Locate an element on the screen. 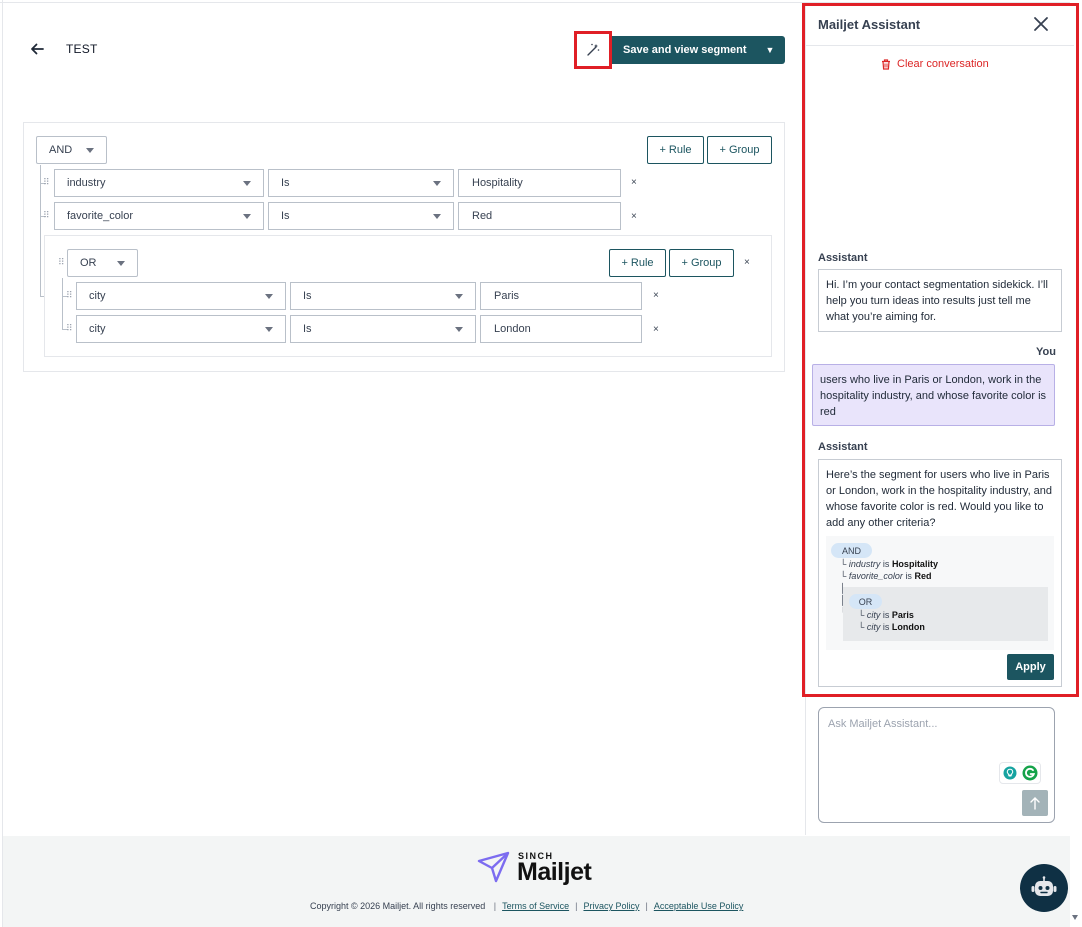 This screenshot has width=1082, height=927. rule-value-input: Paris is located at coordinates (561, 296).